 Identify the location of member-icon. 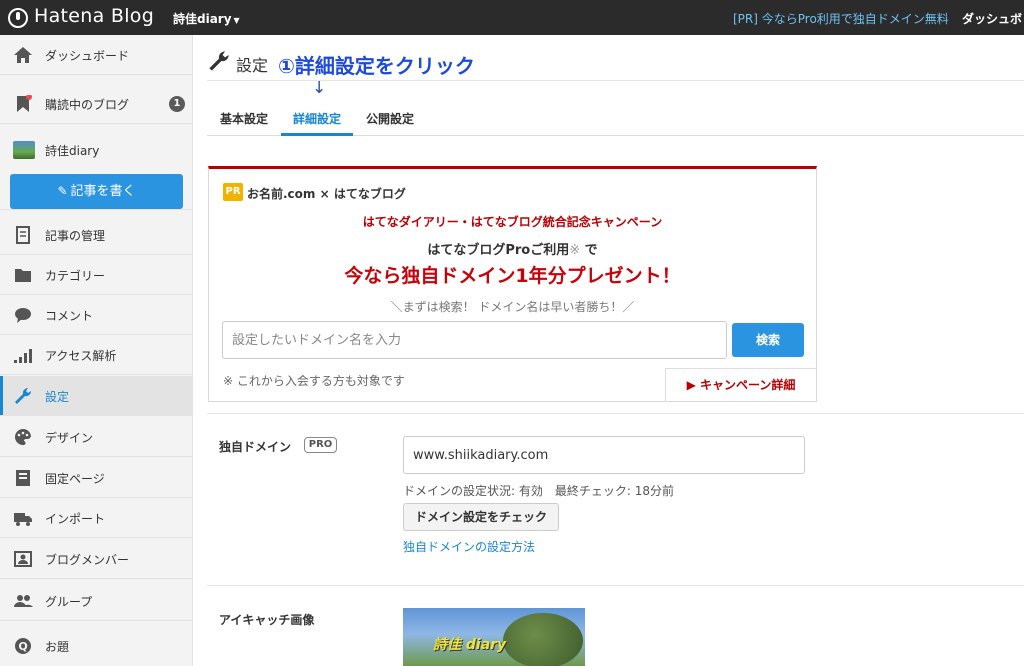
(23, 559).